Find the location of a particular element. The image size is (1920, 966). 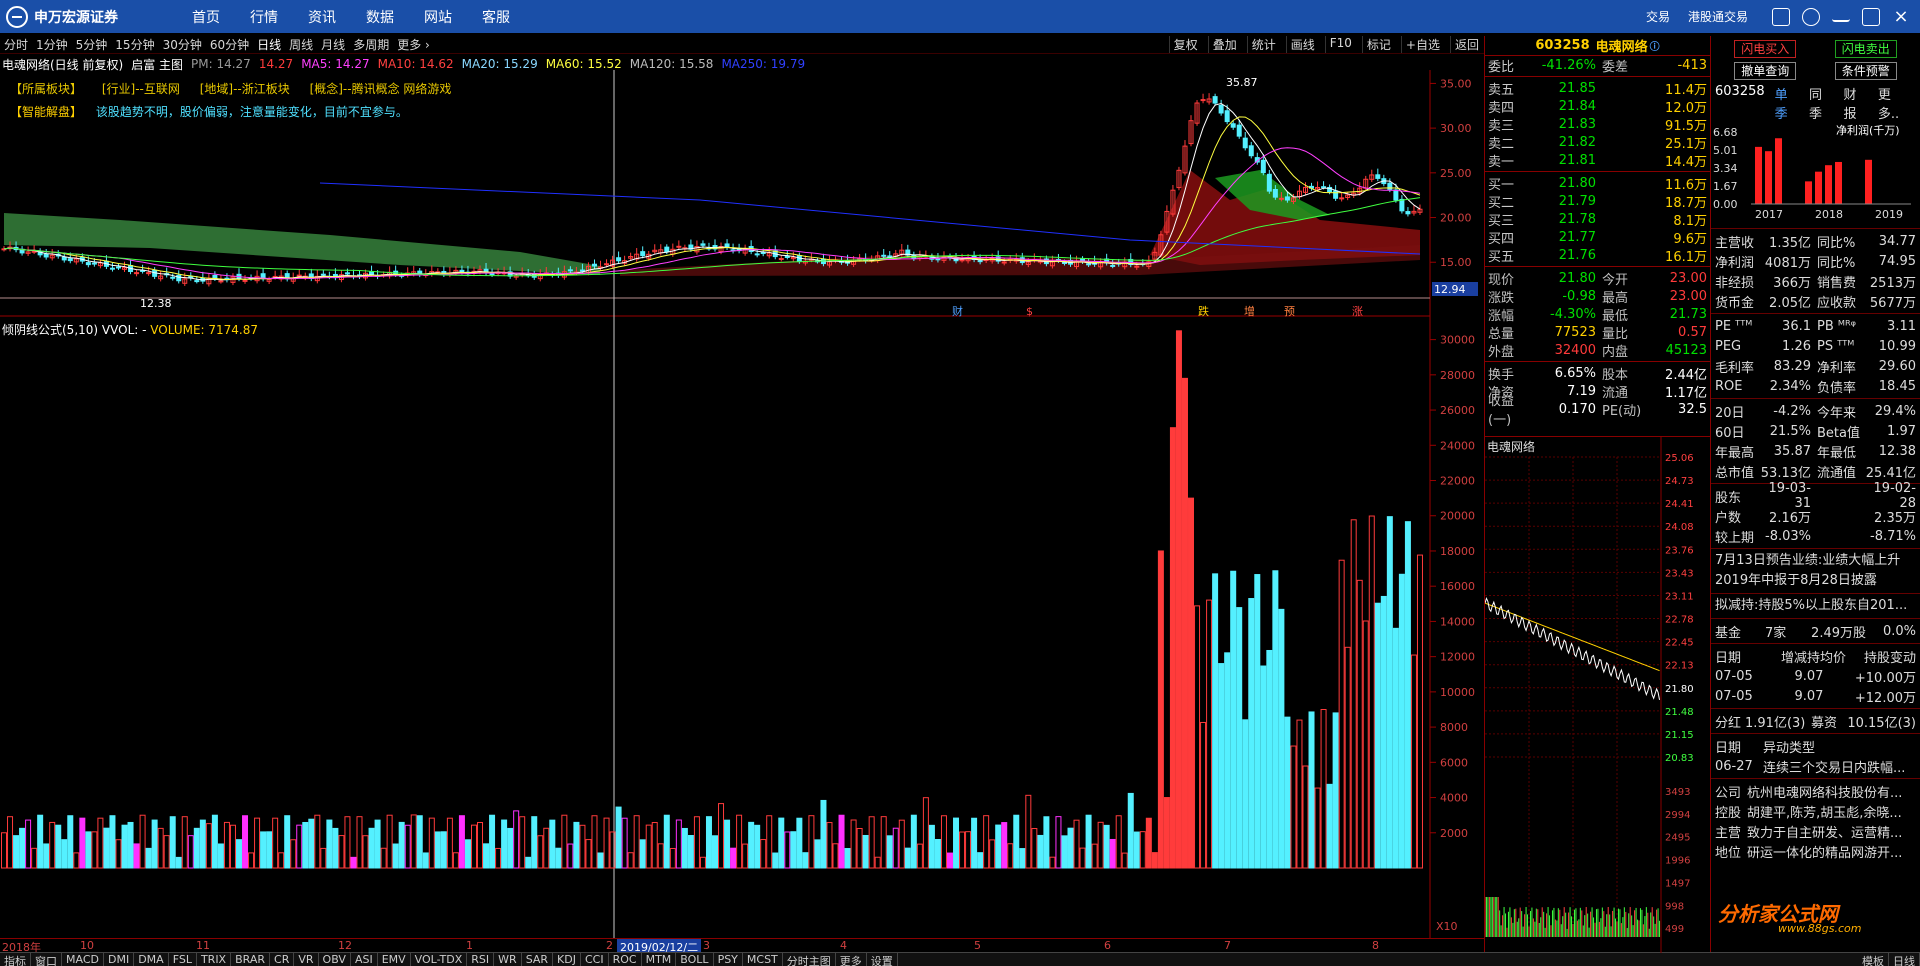

book-price: 21.80 is located at coordinates (1561, 183).